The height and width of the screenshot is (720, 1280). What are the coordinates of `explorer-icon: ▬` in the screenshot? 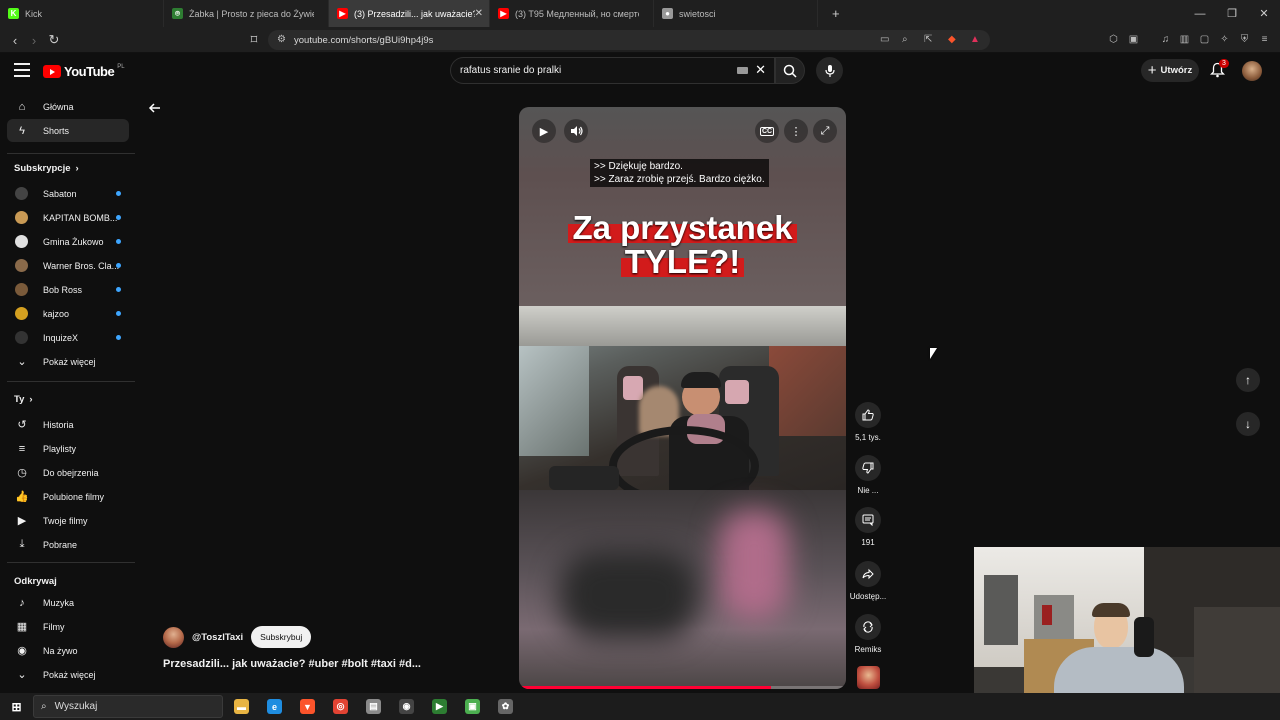 It's located at (241, 706).